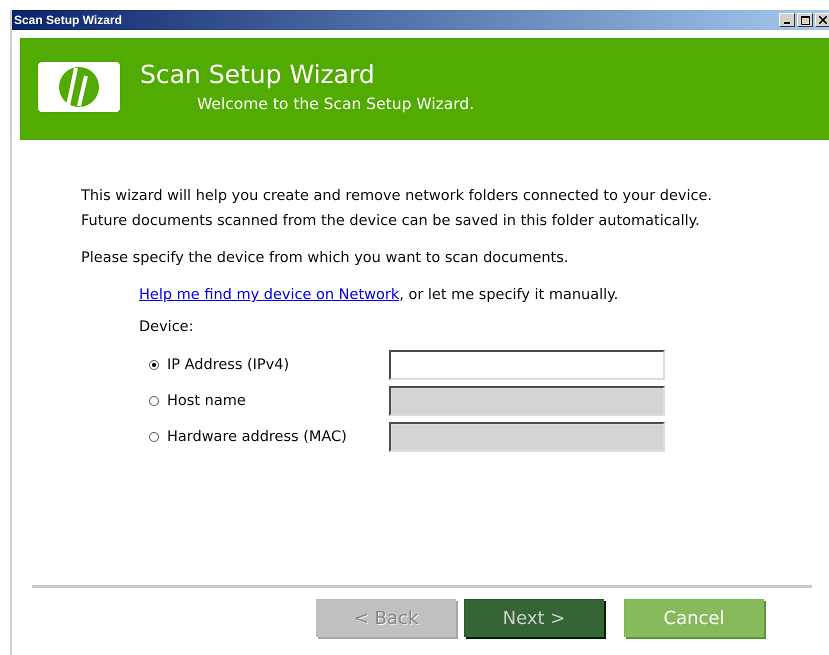 Image resolution: width=829 pixels, height=655 pixels. What do you see at coordinates (79, 87) in the screenshot?
I see `logo-icon` at bounding box center [79, 87].